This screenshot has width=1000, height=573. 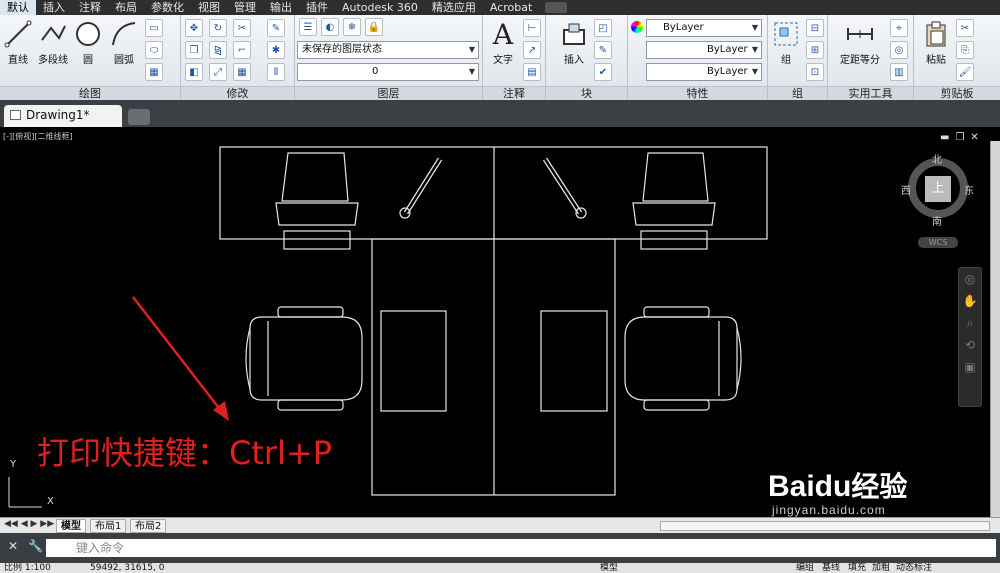 What do you see at coordinates (556, 7) in the screenshot?
I see `menu-extra-icon` at bounding box center [556, 7].